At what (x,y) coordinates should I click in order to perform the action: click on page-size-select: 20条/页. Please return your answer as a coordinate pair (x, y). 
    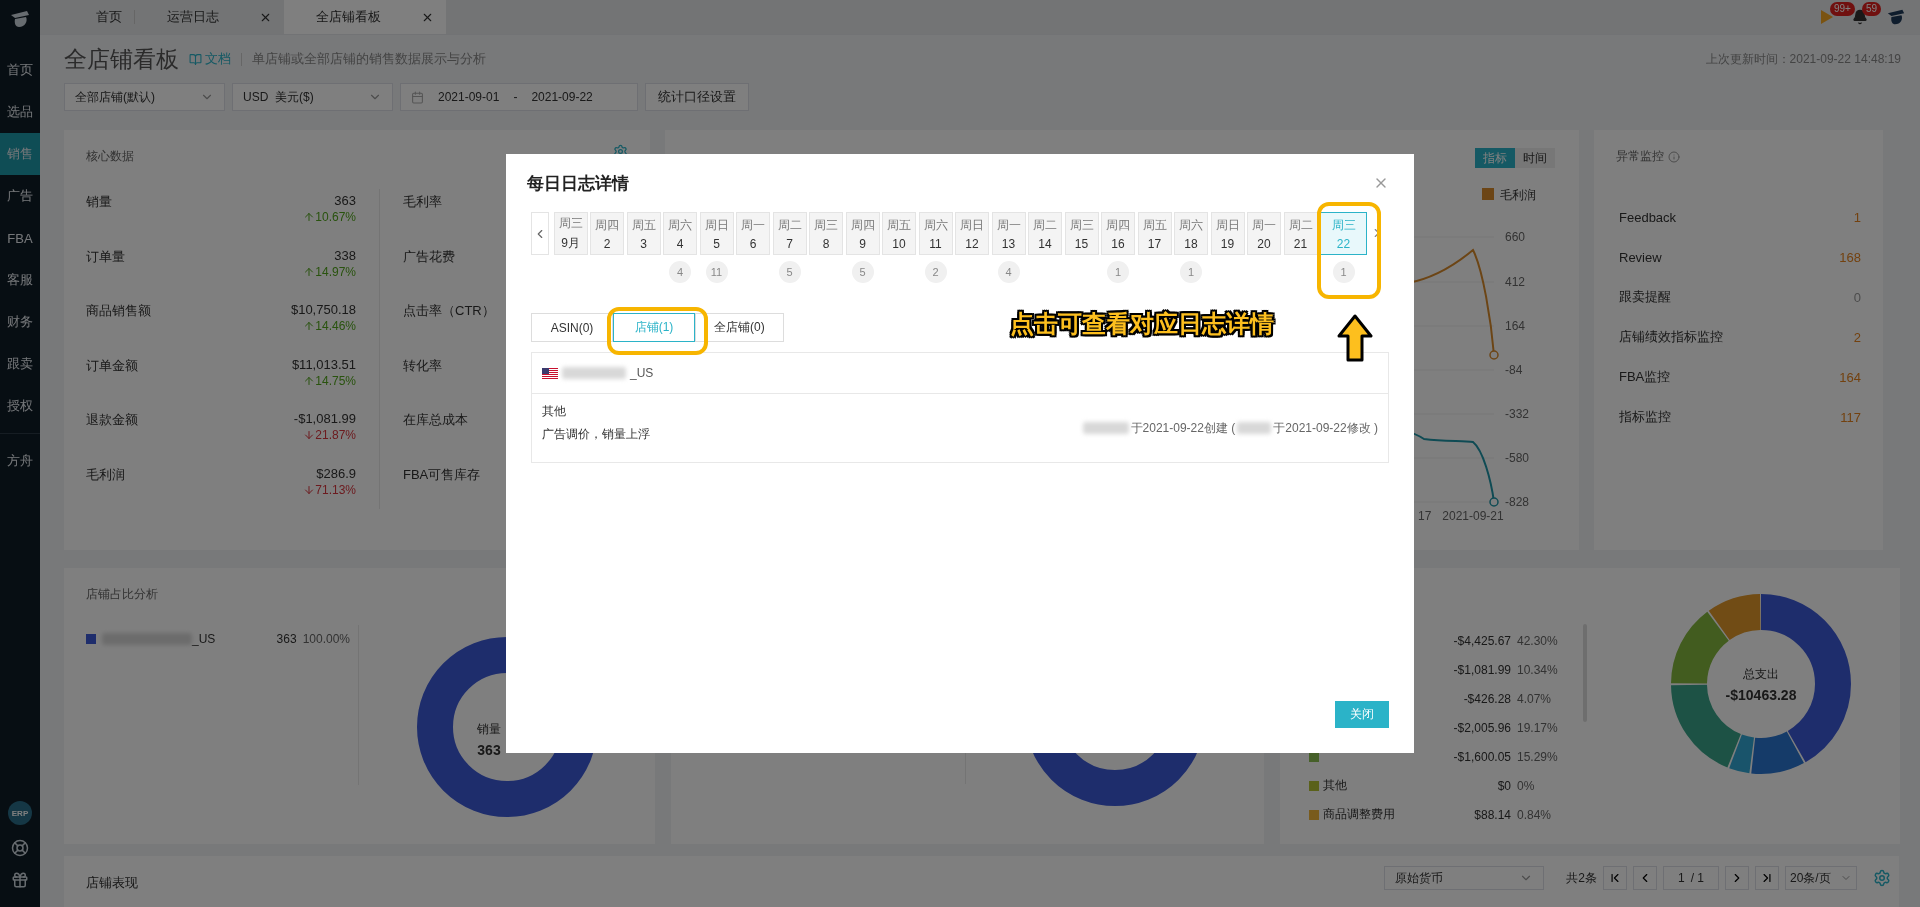
    Looking at the image, I should click on (1821, 878).